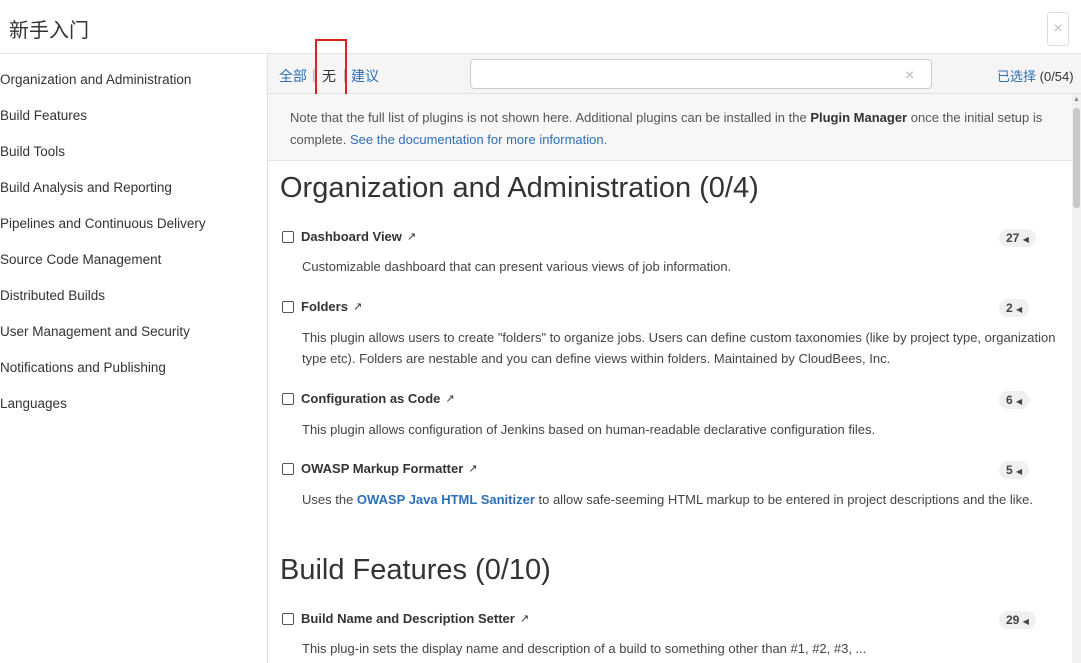  Describe the element at coordinates (83, 367) in the screenshot. I see `sidebar-item-notifications: Notifications and Publishing` at that location.